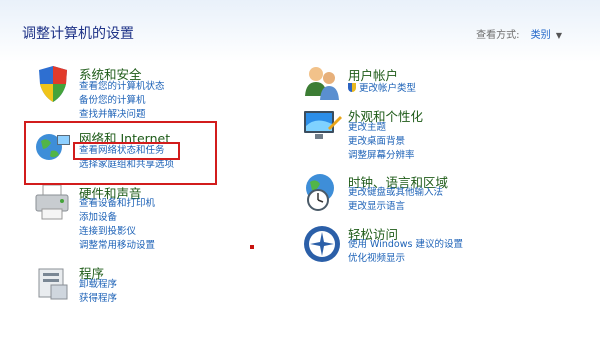  What do you see at coordinates (381, 156) in the screenshot?
I see `link-screen-resolution: 调整屏幕分辨率` at bounding box center [381, 156].